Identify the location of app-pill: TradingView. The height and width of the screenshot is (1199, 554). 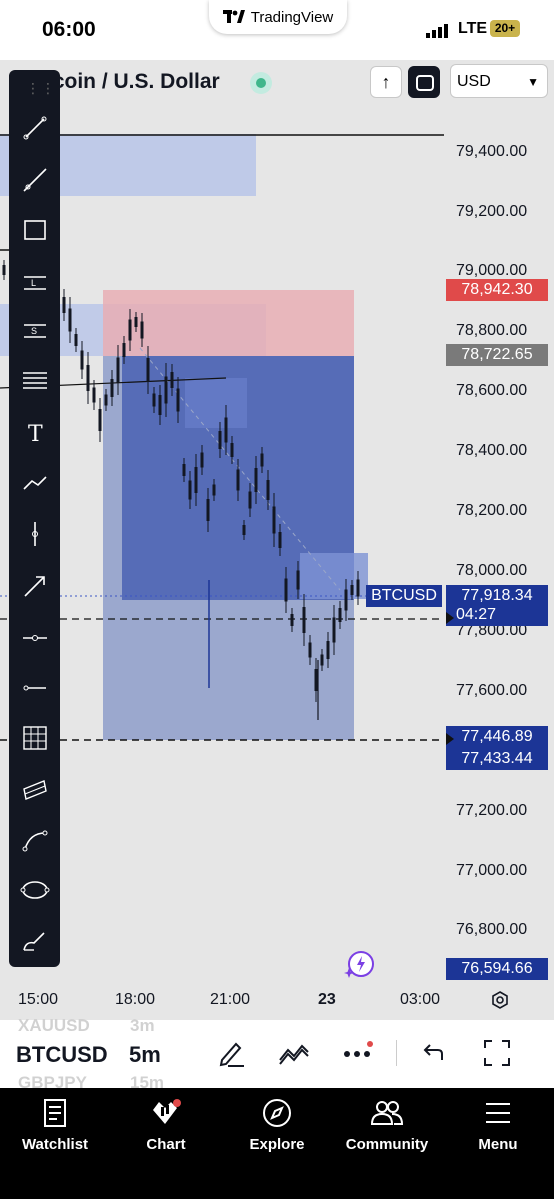
(278, 17).